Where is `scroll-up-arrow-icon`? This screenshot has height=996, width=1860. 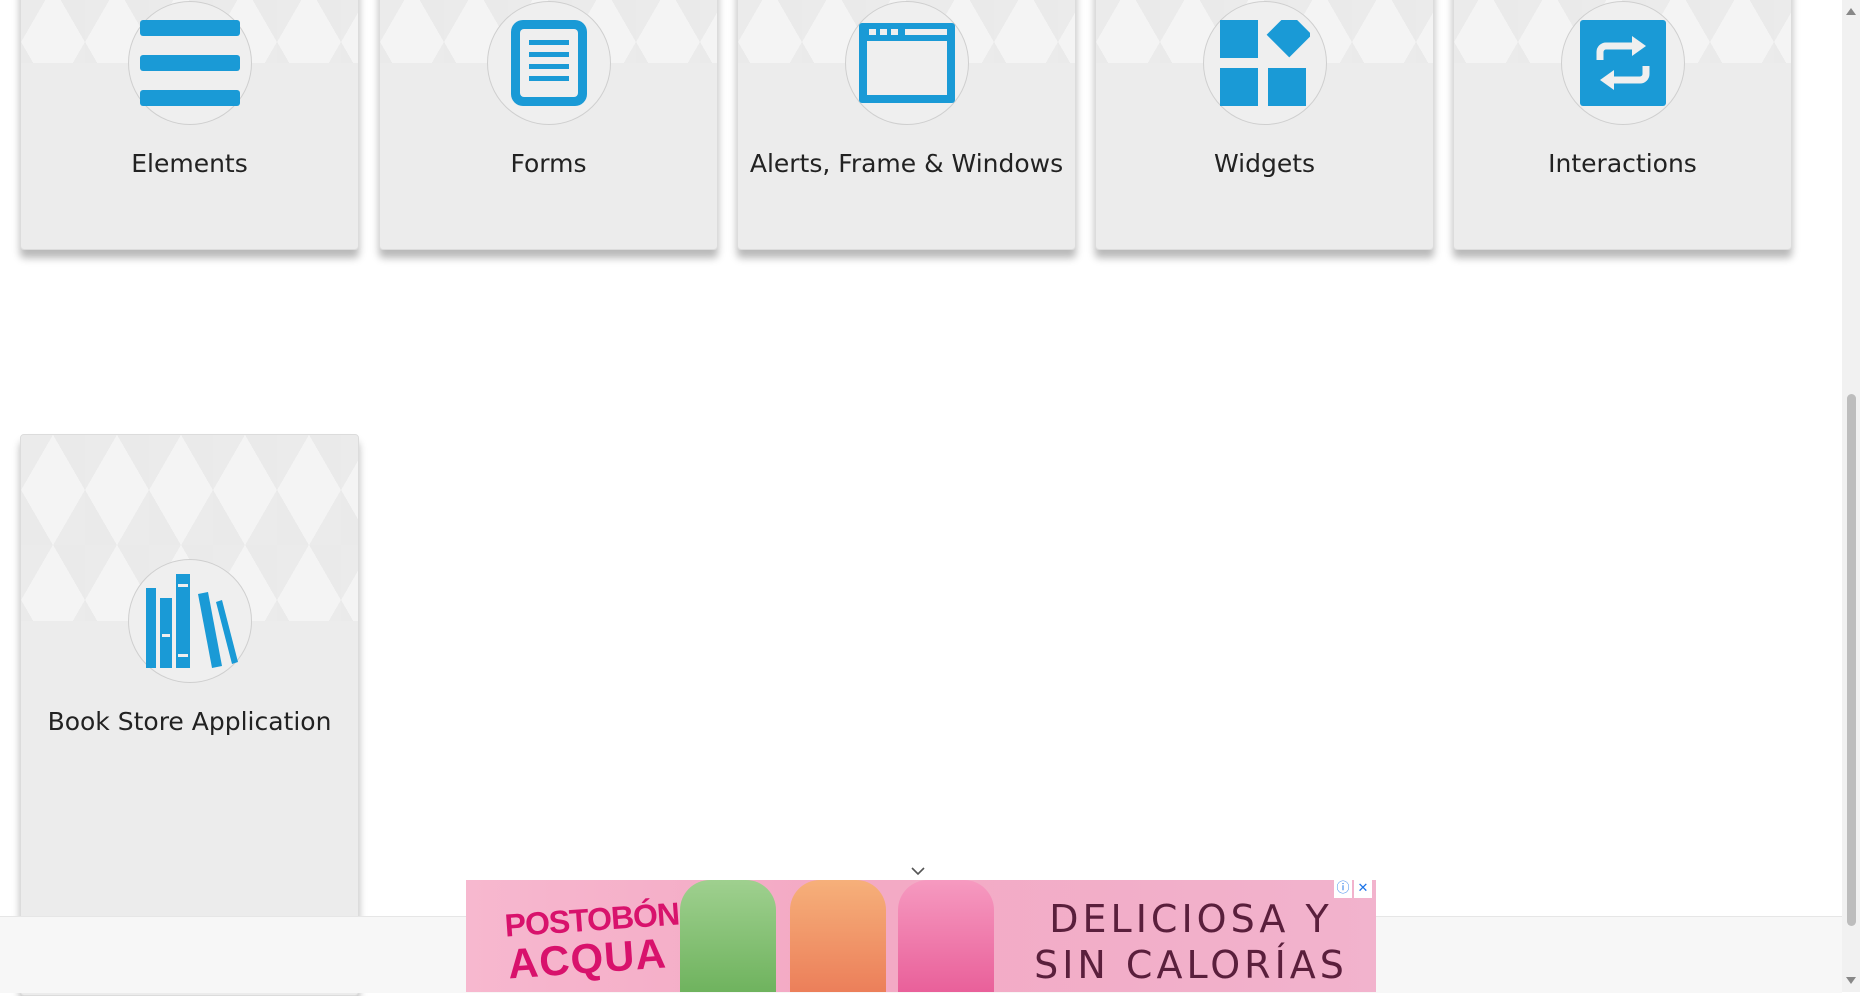
scroll-up-arrow-icon is located at coordinates (1851, 11).